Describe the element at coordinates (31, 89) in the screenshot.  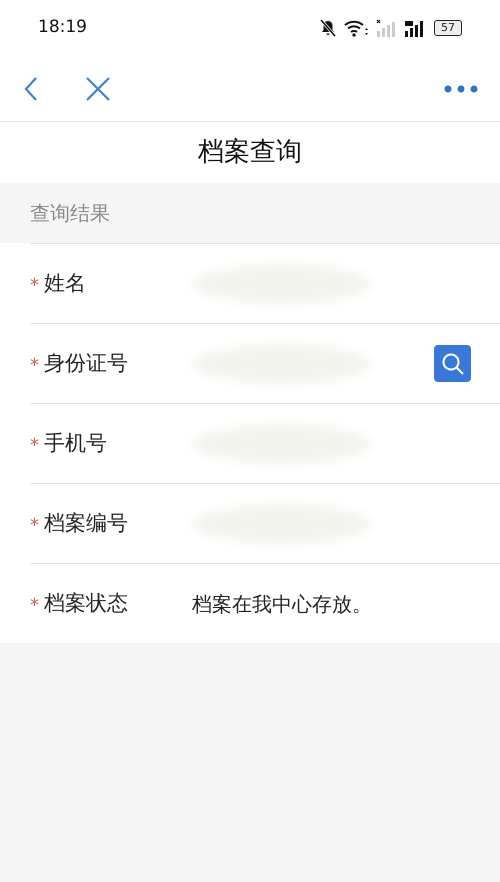
I see `back-icon` at that location.